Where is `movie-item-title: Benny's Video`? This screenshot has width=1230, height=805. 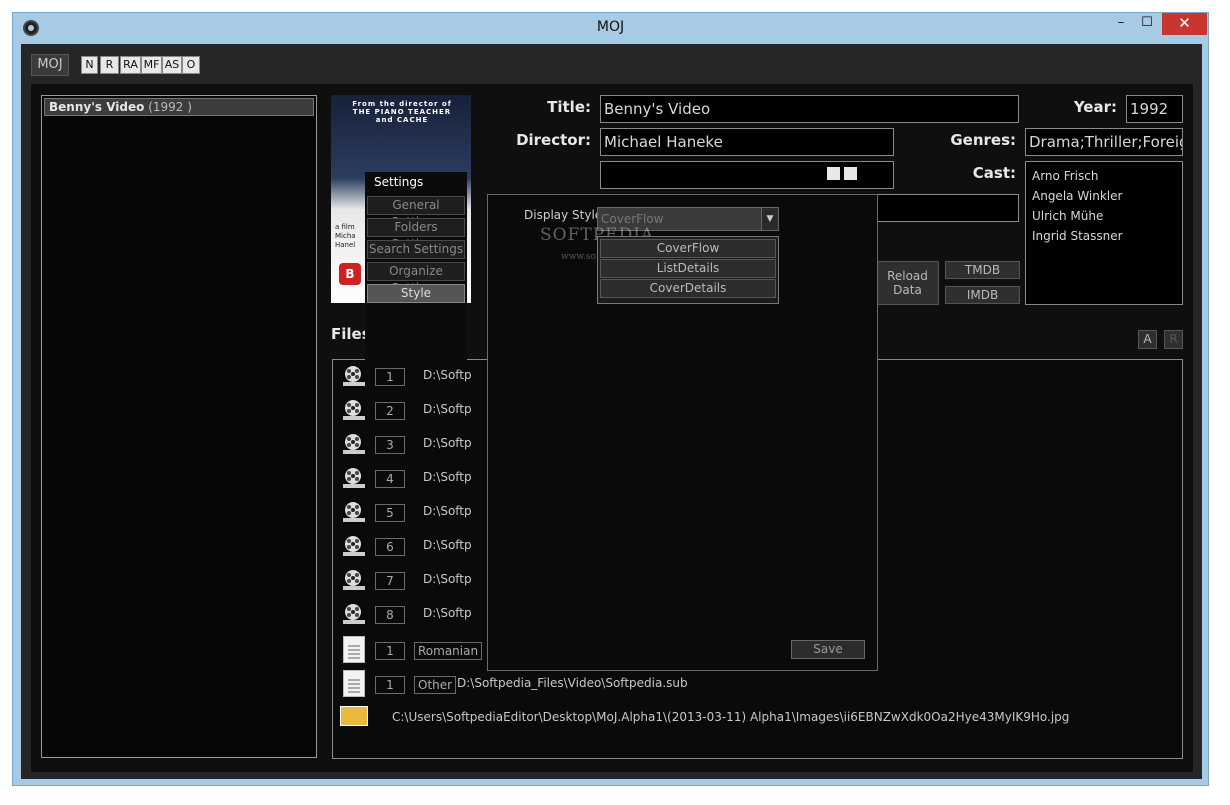 movie-item-title: Benny's Video is located at coordinates (97, 107).